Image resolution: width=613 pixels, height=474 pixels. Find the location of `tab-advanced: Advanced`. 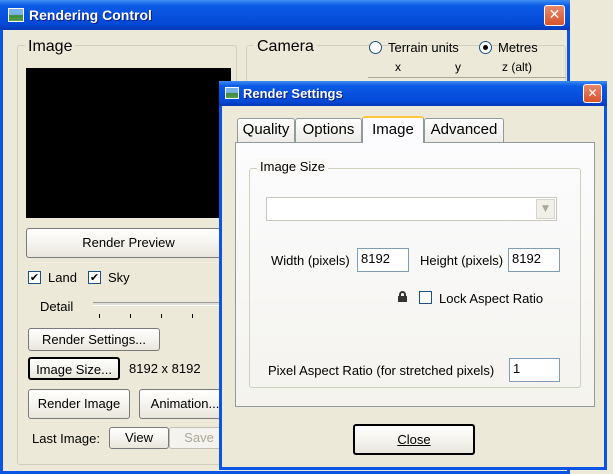

tab-advanced: Advanced is located at coordinates (464, 130).